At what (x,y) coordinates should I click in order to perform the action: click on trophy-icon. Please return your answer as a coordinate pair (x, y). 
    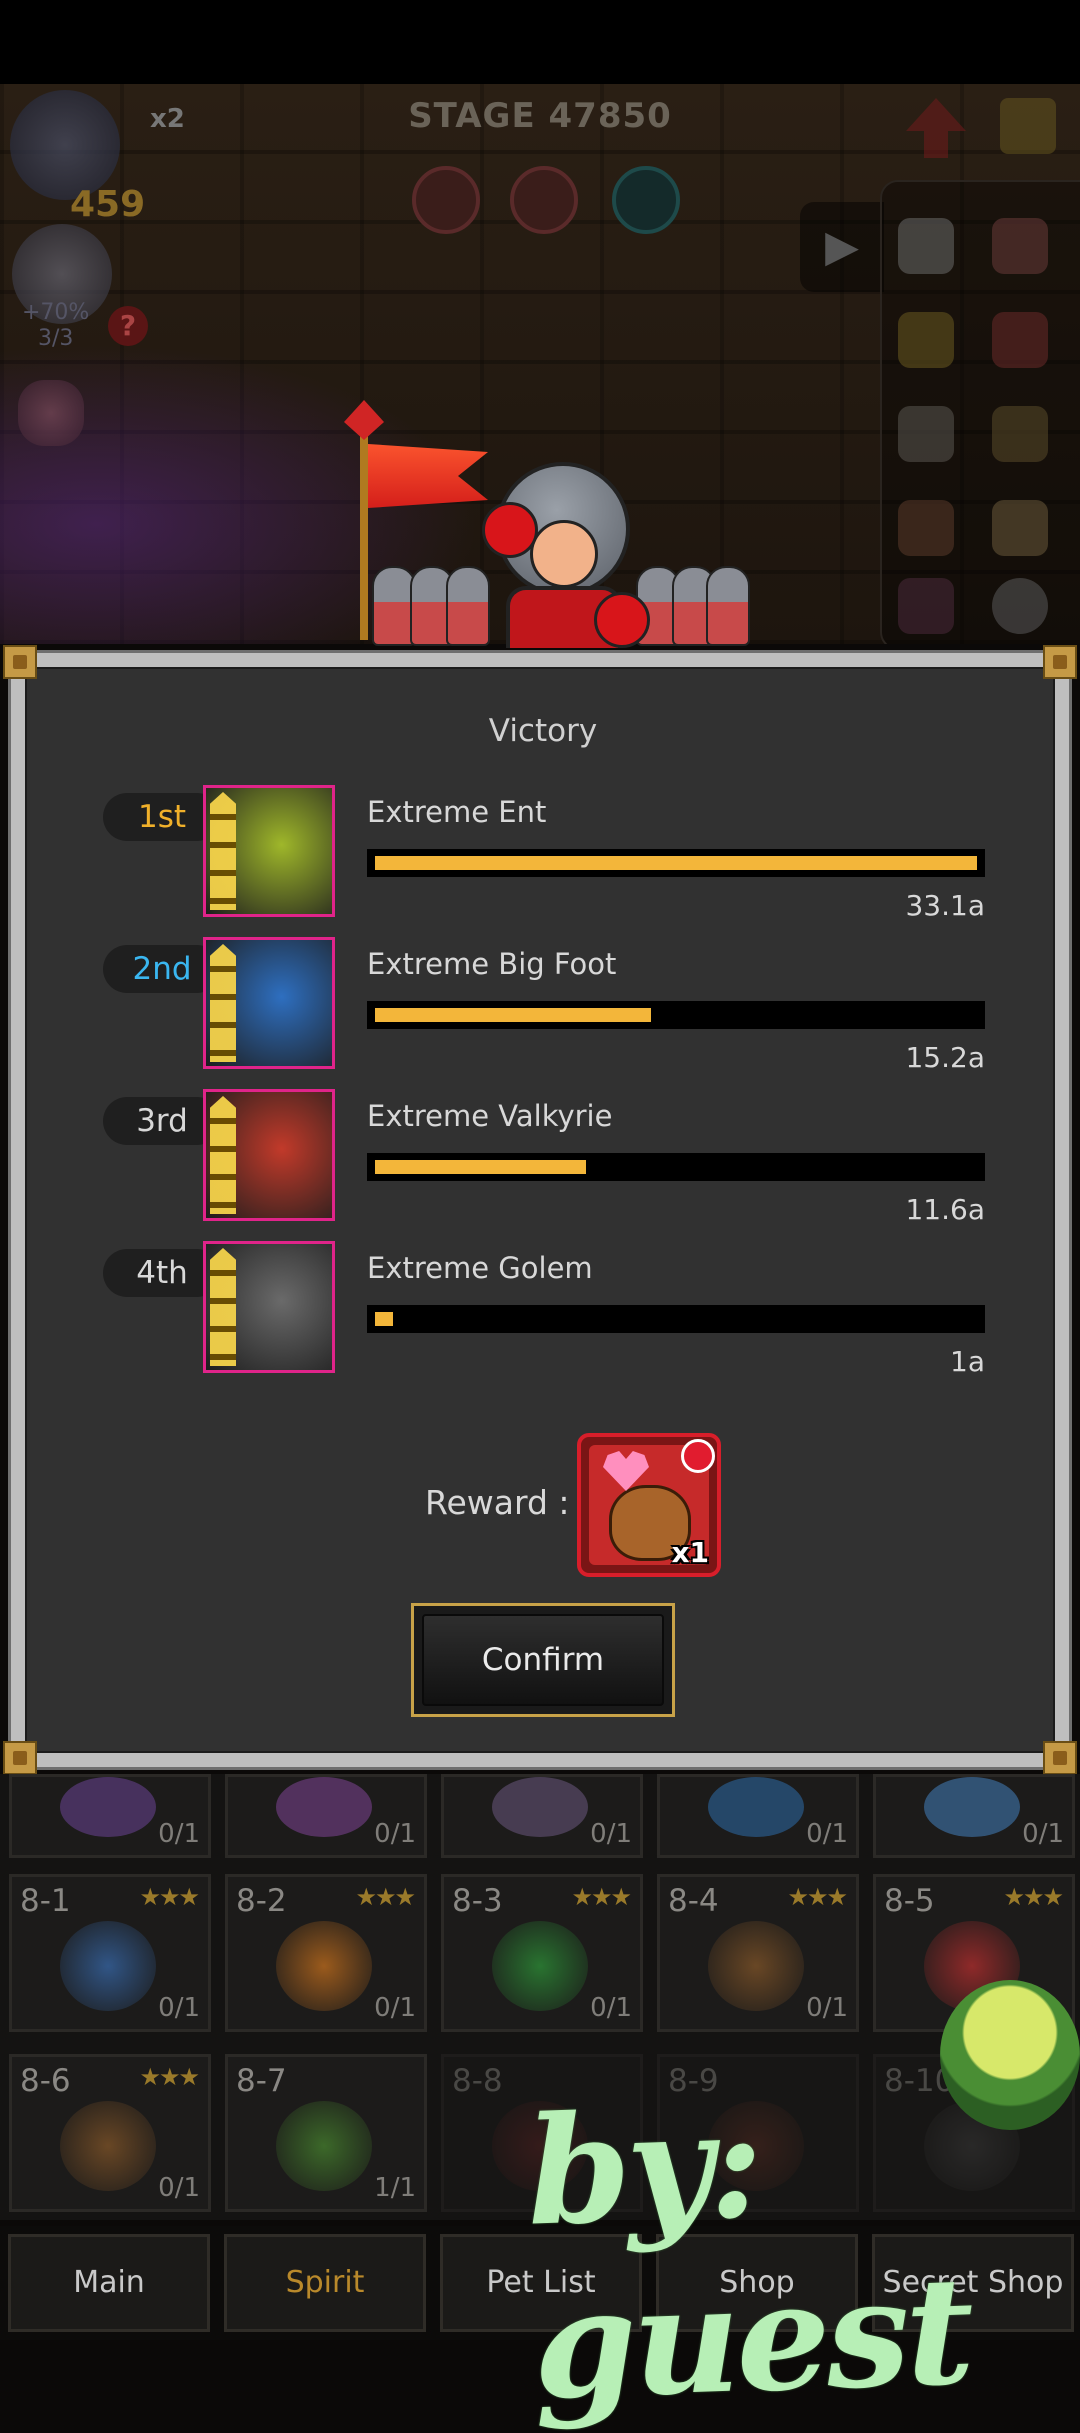
    Looking at the image, I should click on (1028, 126).